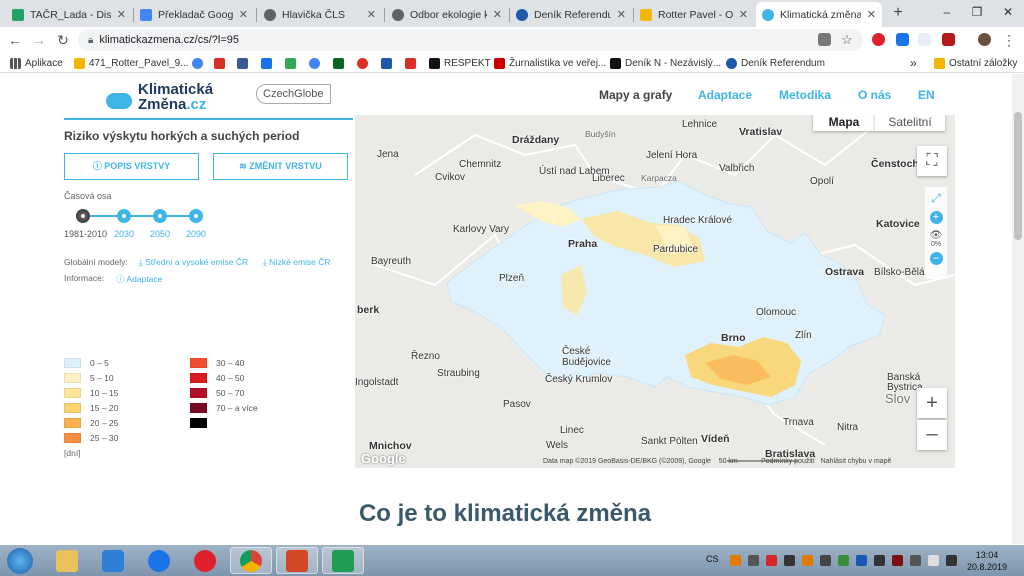  I want to click on timeline-point-1981-2010, so click(83, 216).